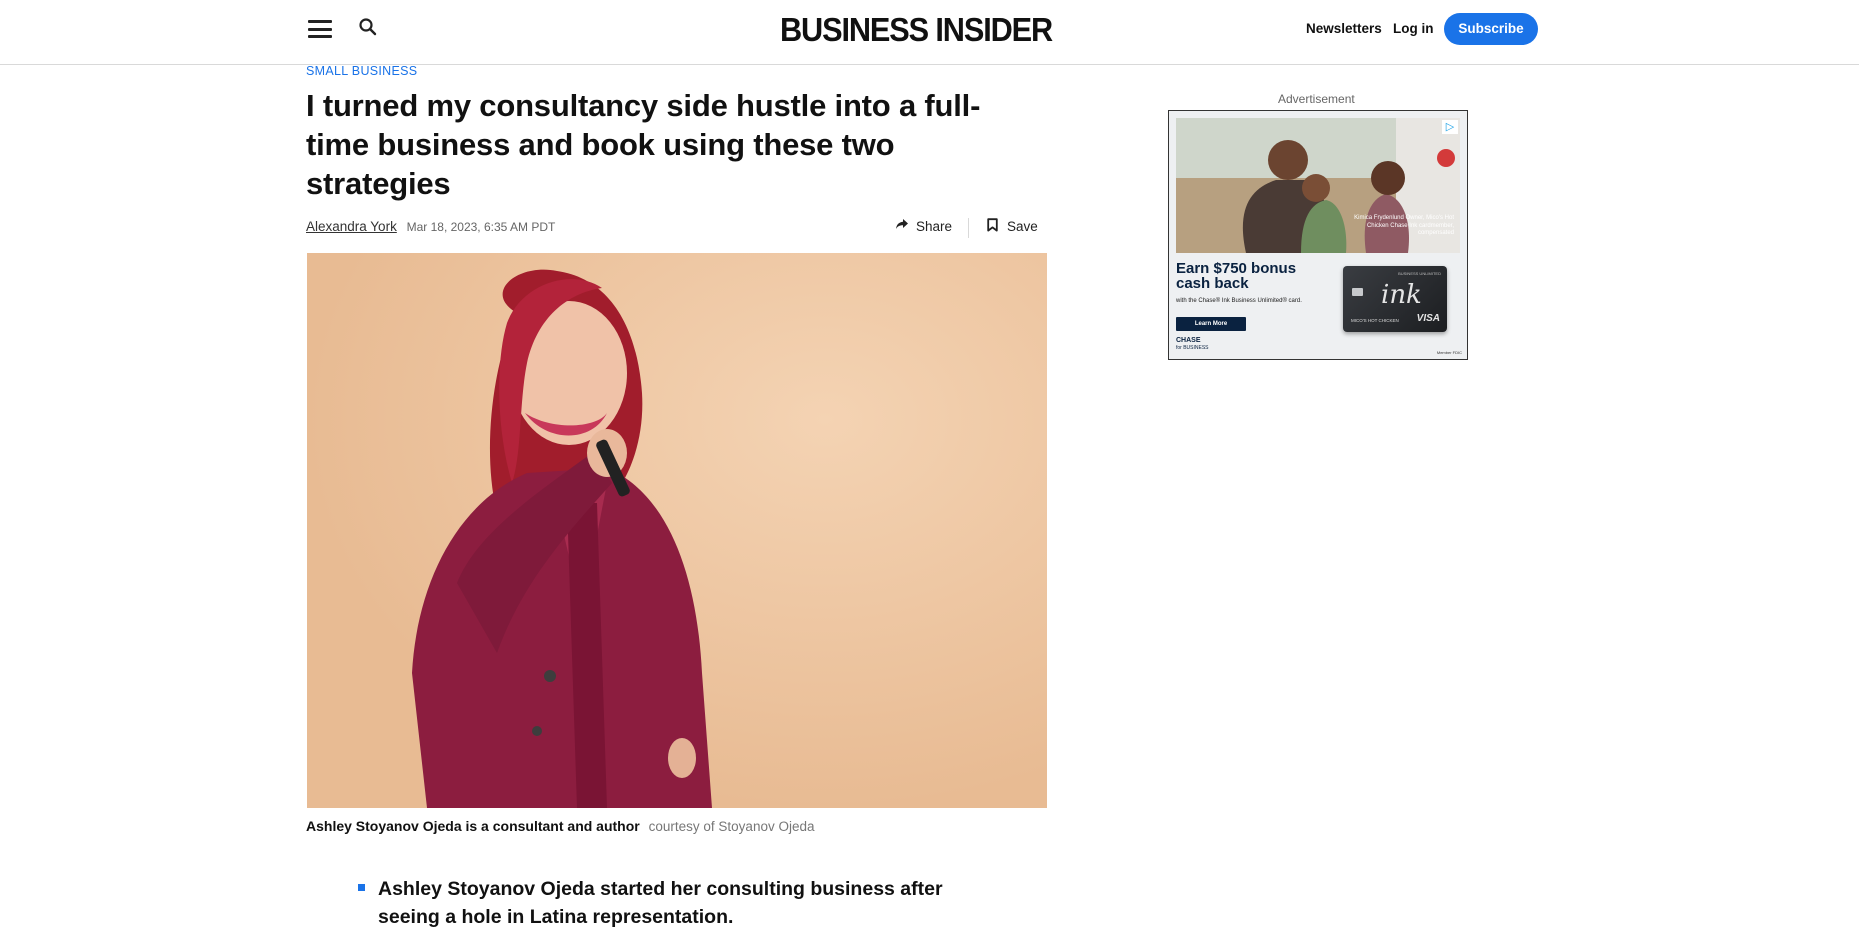  I want to click on menu-icon, so click(320, 29).